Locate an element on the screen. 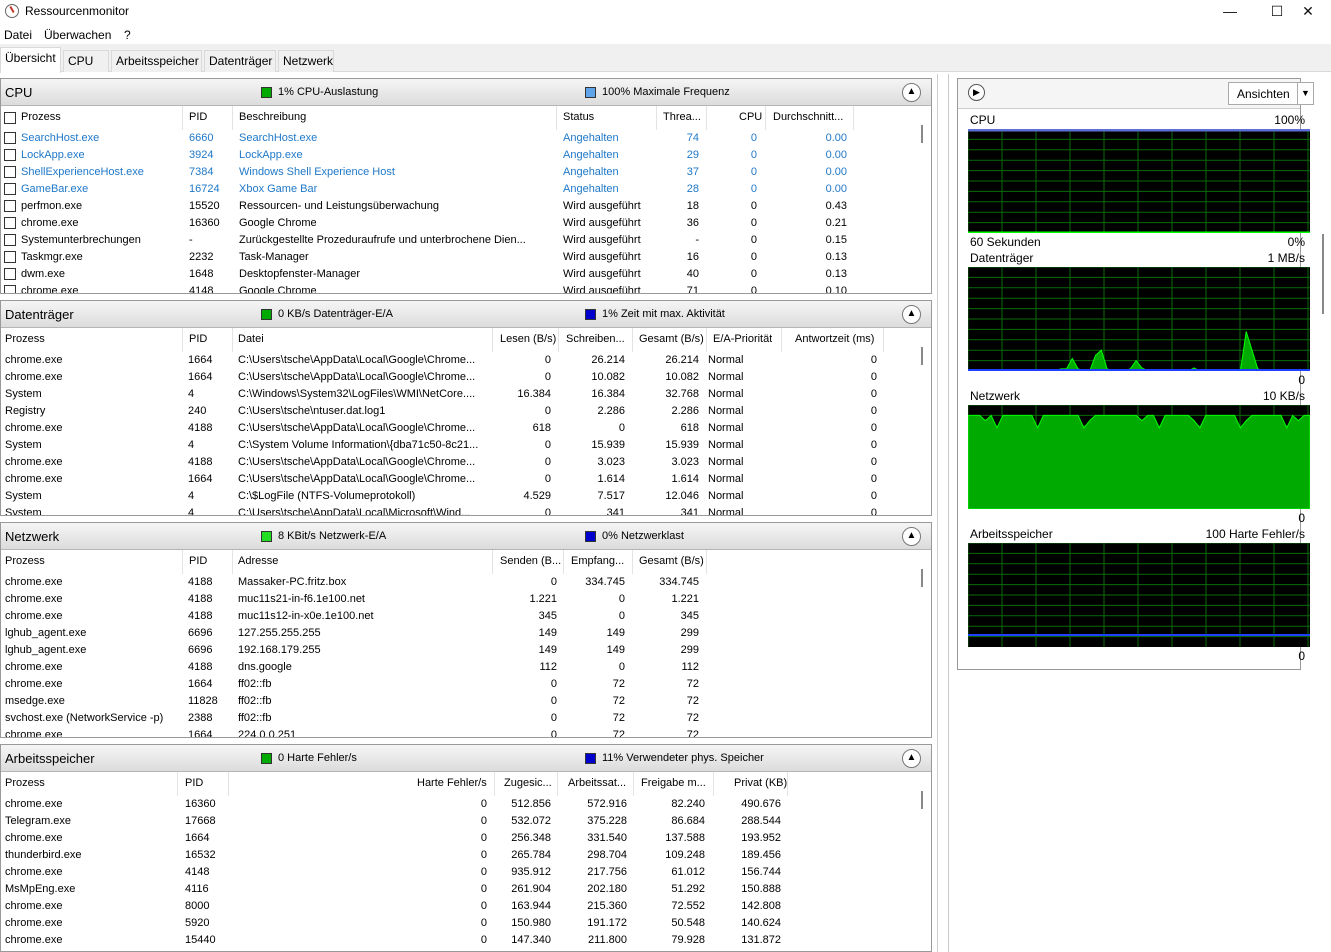 The image size is (1331, 952). tab-netzwerk: Netzwerk is located at coordinates (306, 61).